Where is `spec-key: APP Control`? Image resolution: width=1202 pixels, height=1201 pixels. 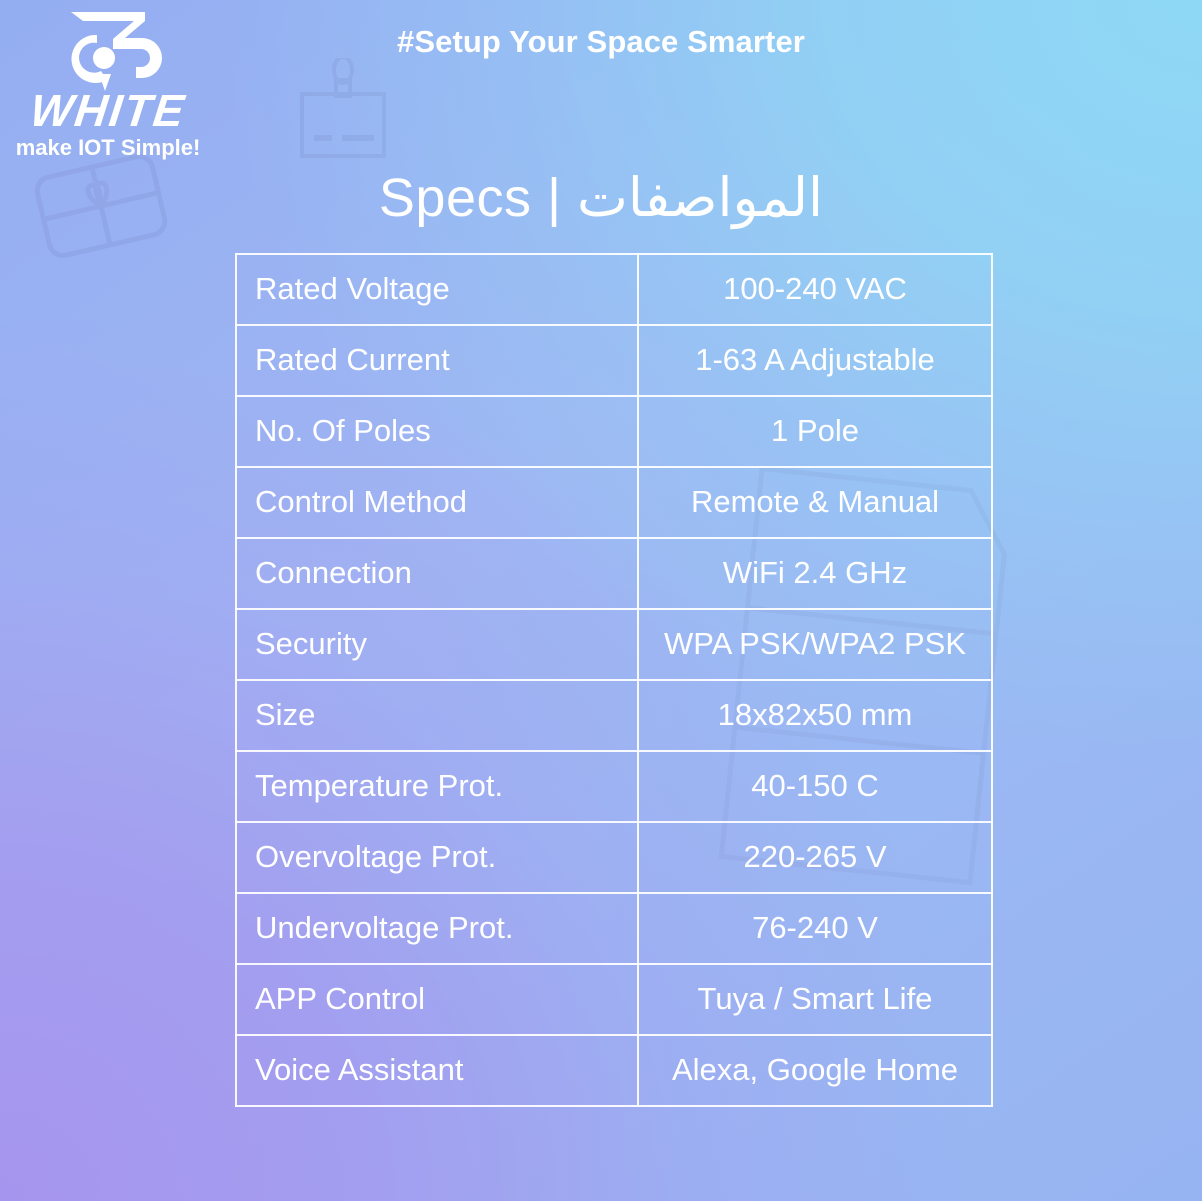
spec-key: APP Control is located at coordinates (437, 999).